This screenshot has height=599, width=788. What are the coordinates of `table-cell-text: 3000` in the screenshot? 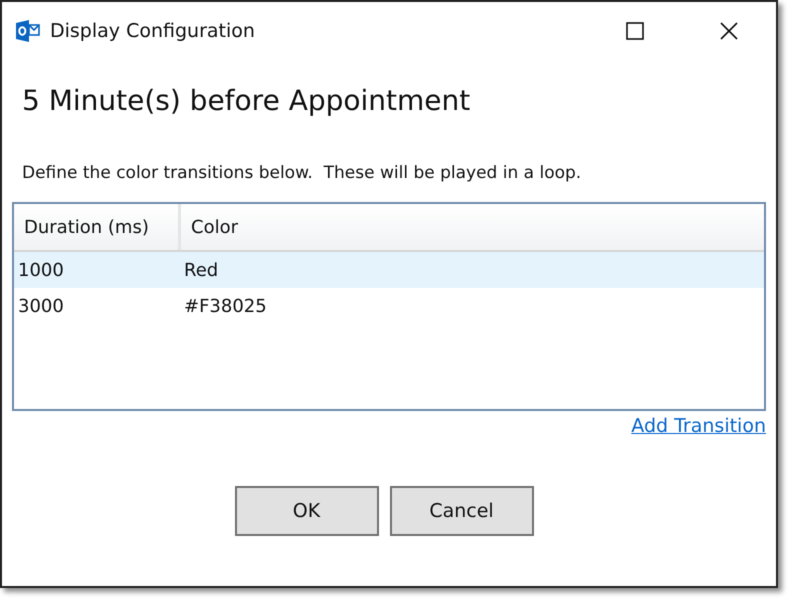 It's located at (41, 306).